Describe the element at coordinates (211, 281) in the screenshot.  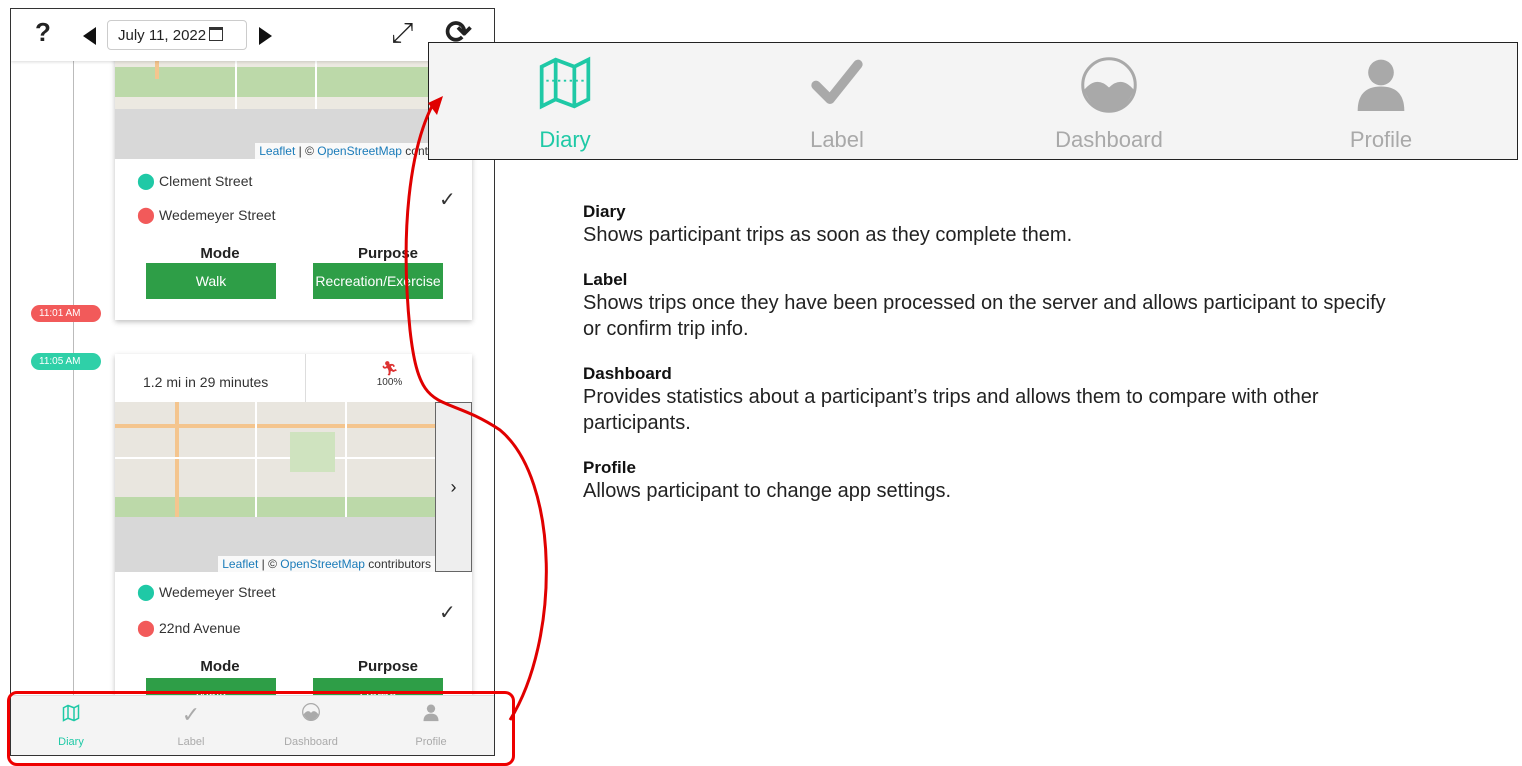
I see `mode-button: Walk` at that location.